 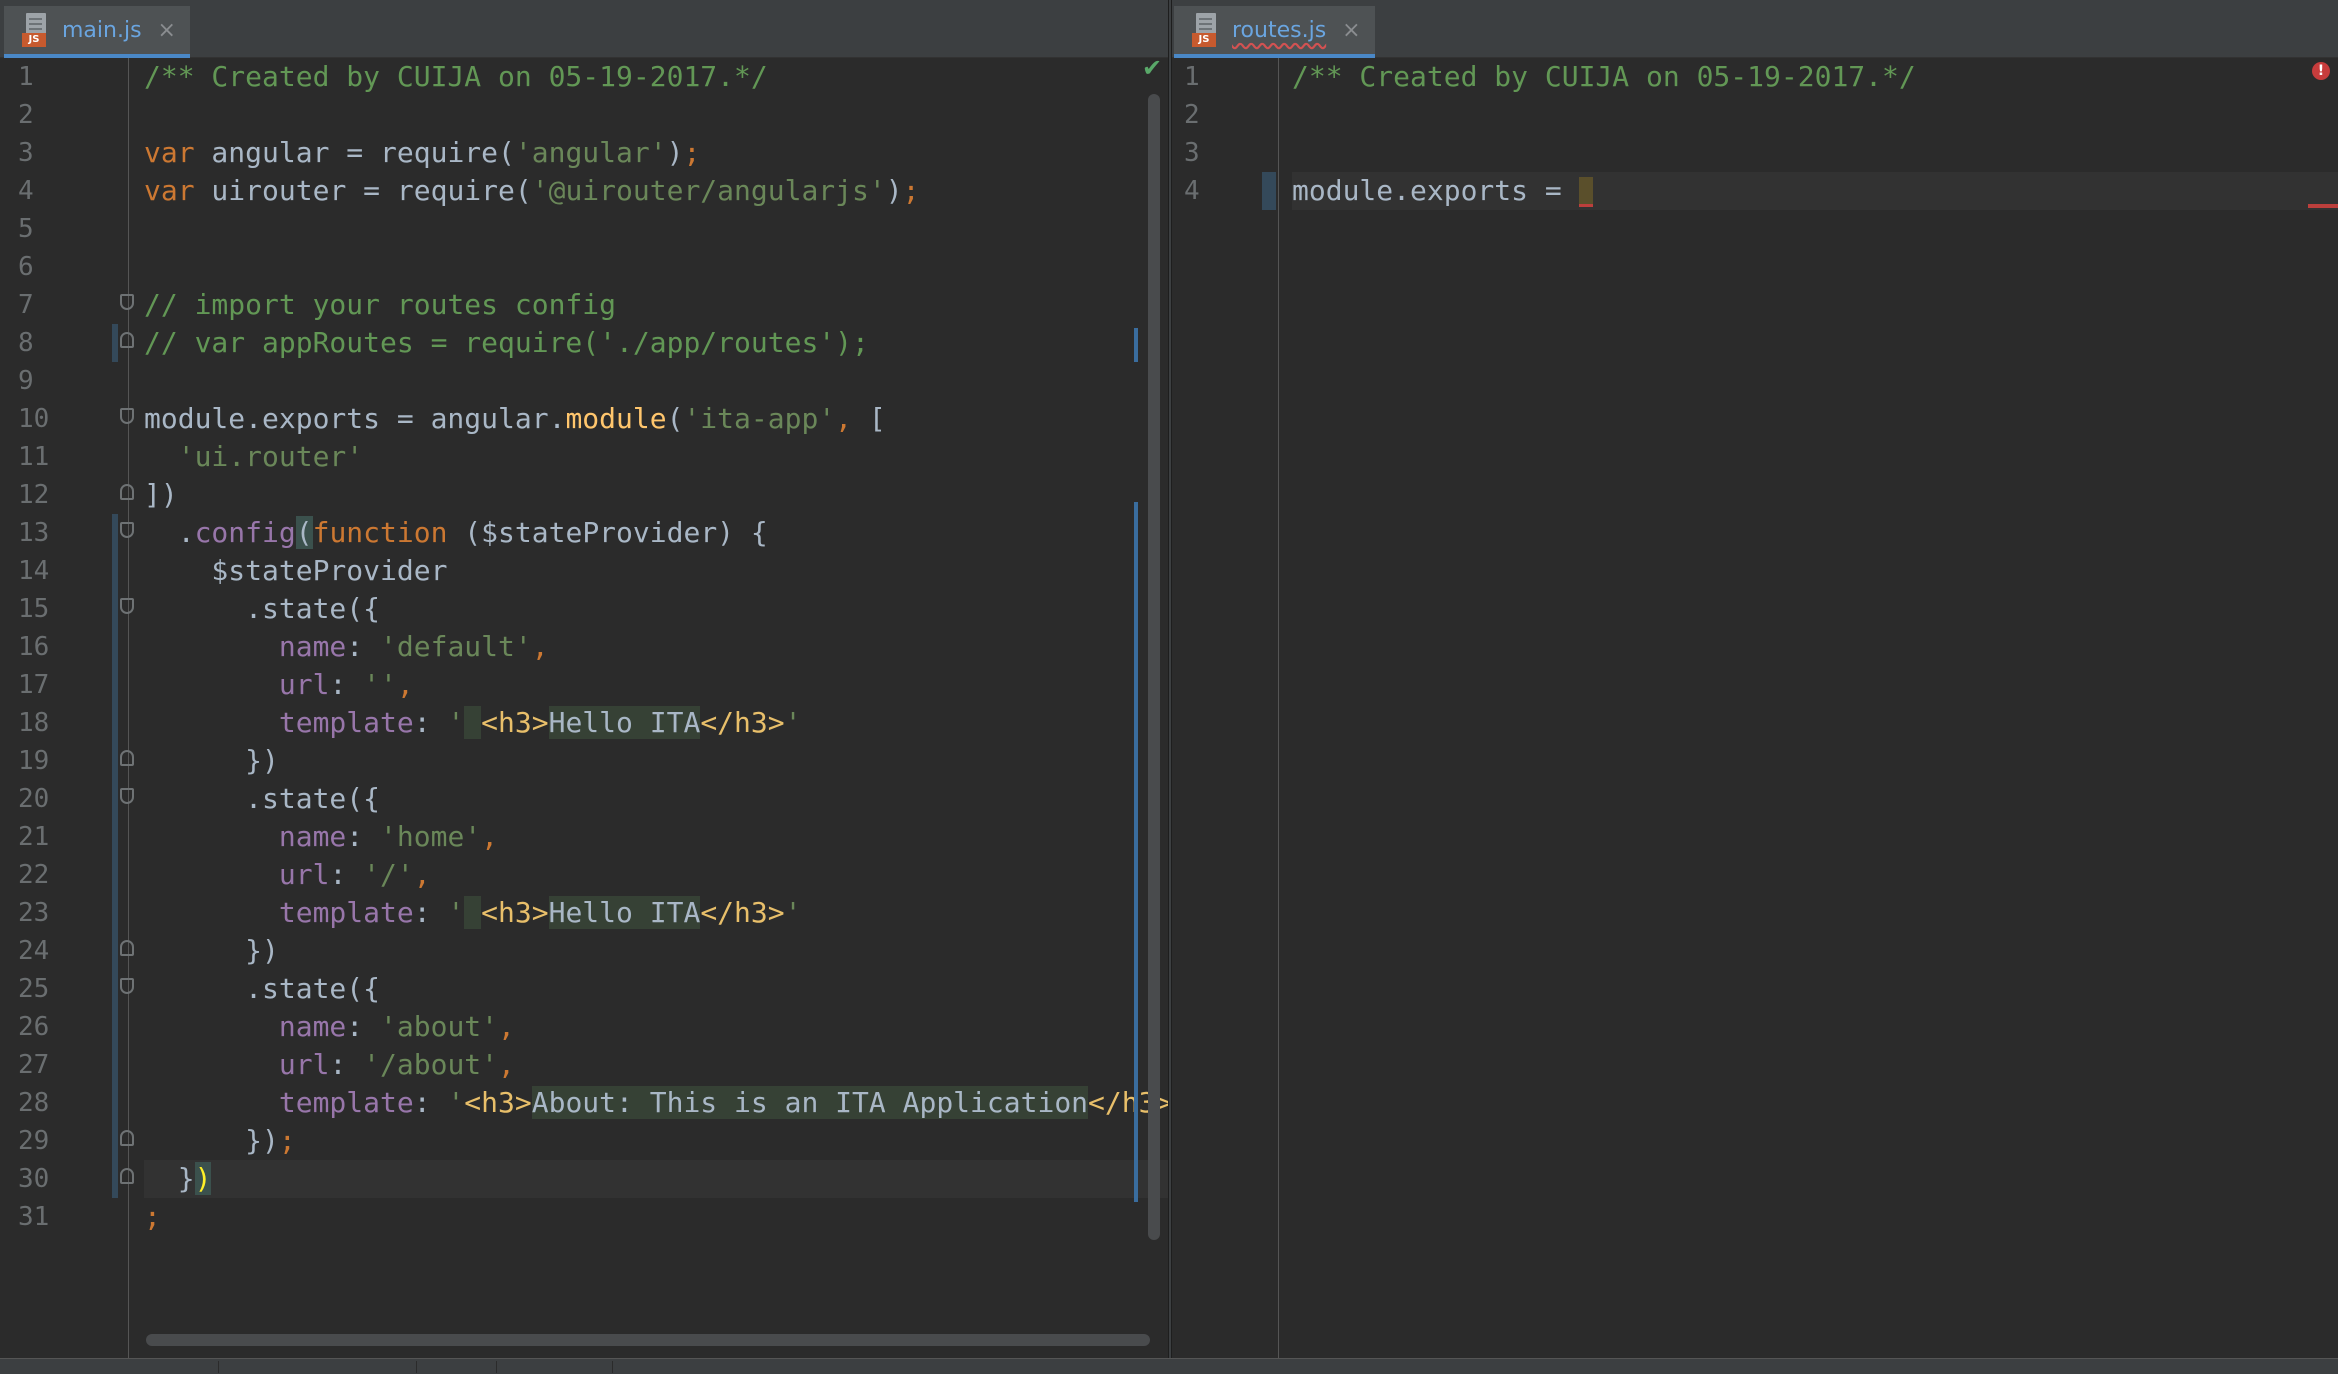 What do you see at coordinates (34, 989) in the screenshot?
I see `line-number: 25` at bounding box center [34, 989].